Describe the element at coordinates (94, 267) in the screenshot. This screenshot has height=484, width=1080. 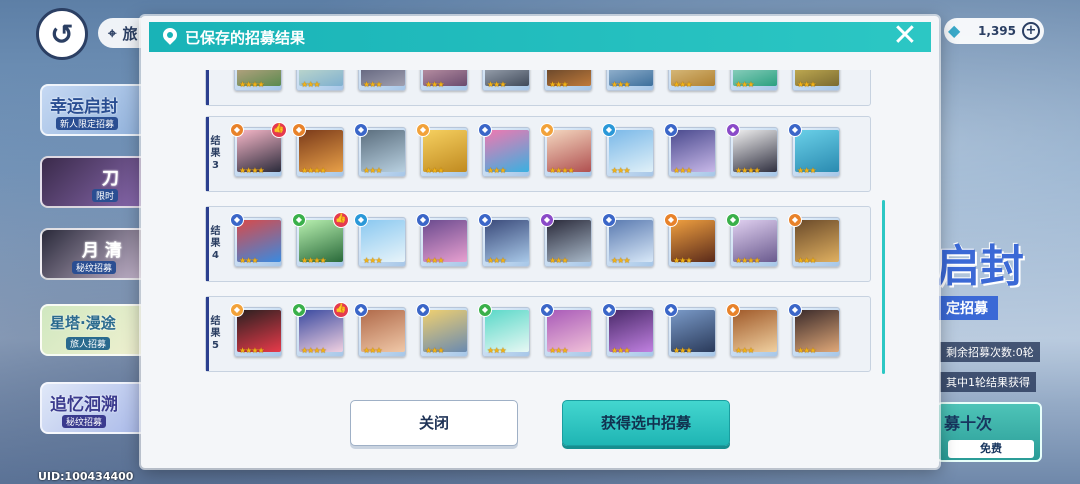
I see `banner-subtitle: 秘纹招募` at that location.